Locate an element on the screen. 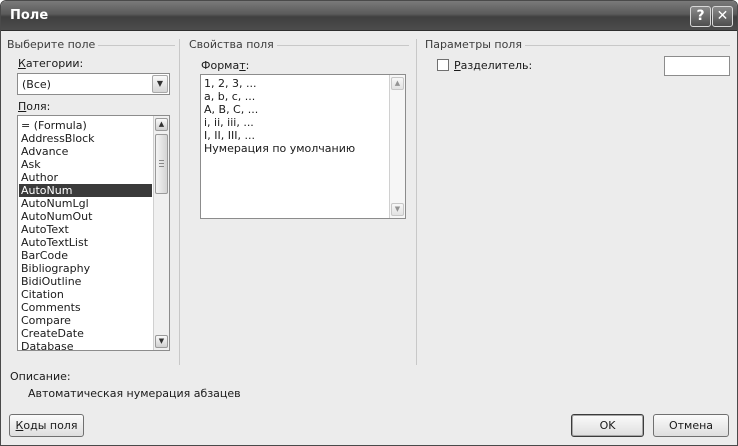 This screenshot has height=446, width=738. chevron-down-icon: ▼ is located at coordinates (160, 84).